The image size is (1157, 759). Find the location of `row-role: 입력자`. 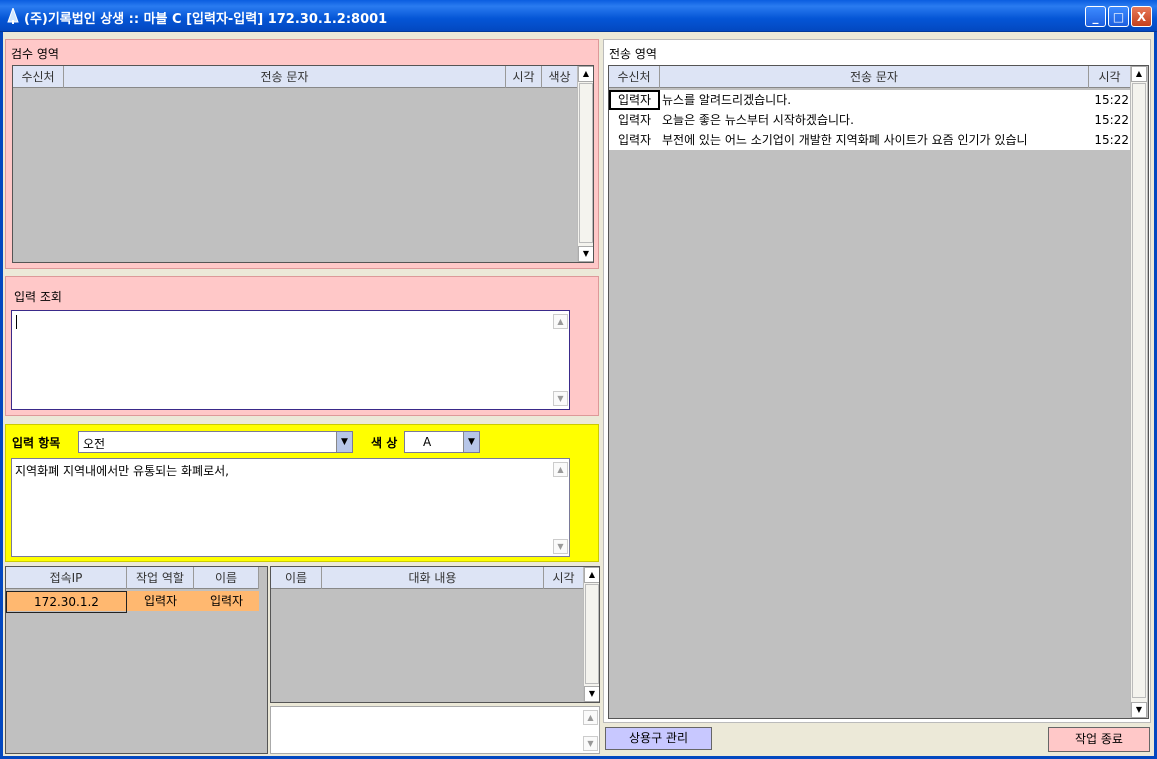

row-role: 입력자 is located at coordinates (160, 601).